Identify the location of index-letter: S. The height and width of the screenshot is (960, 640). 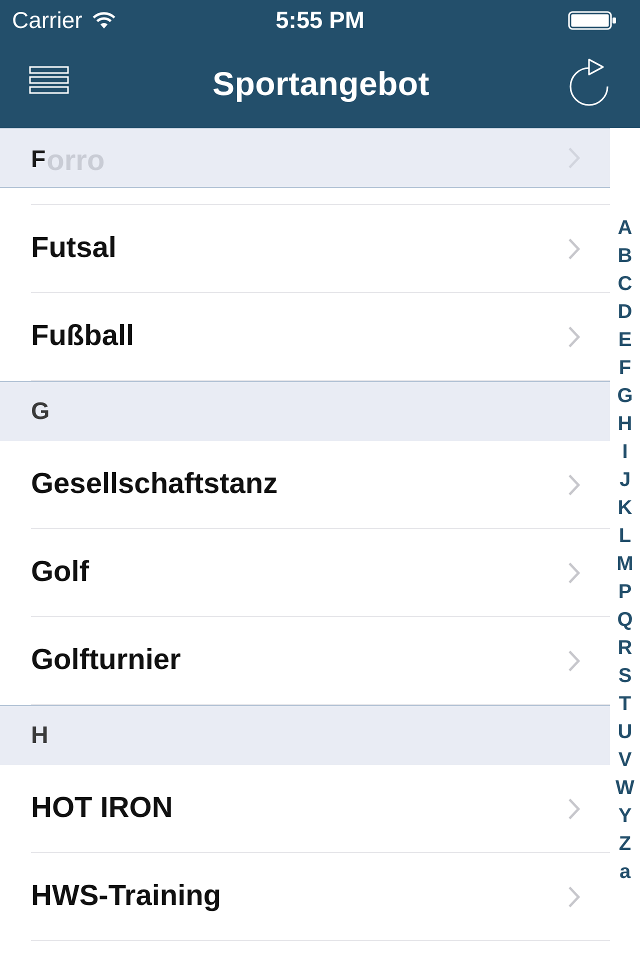
(625, 676).